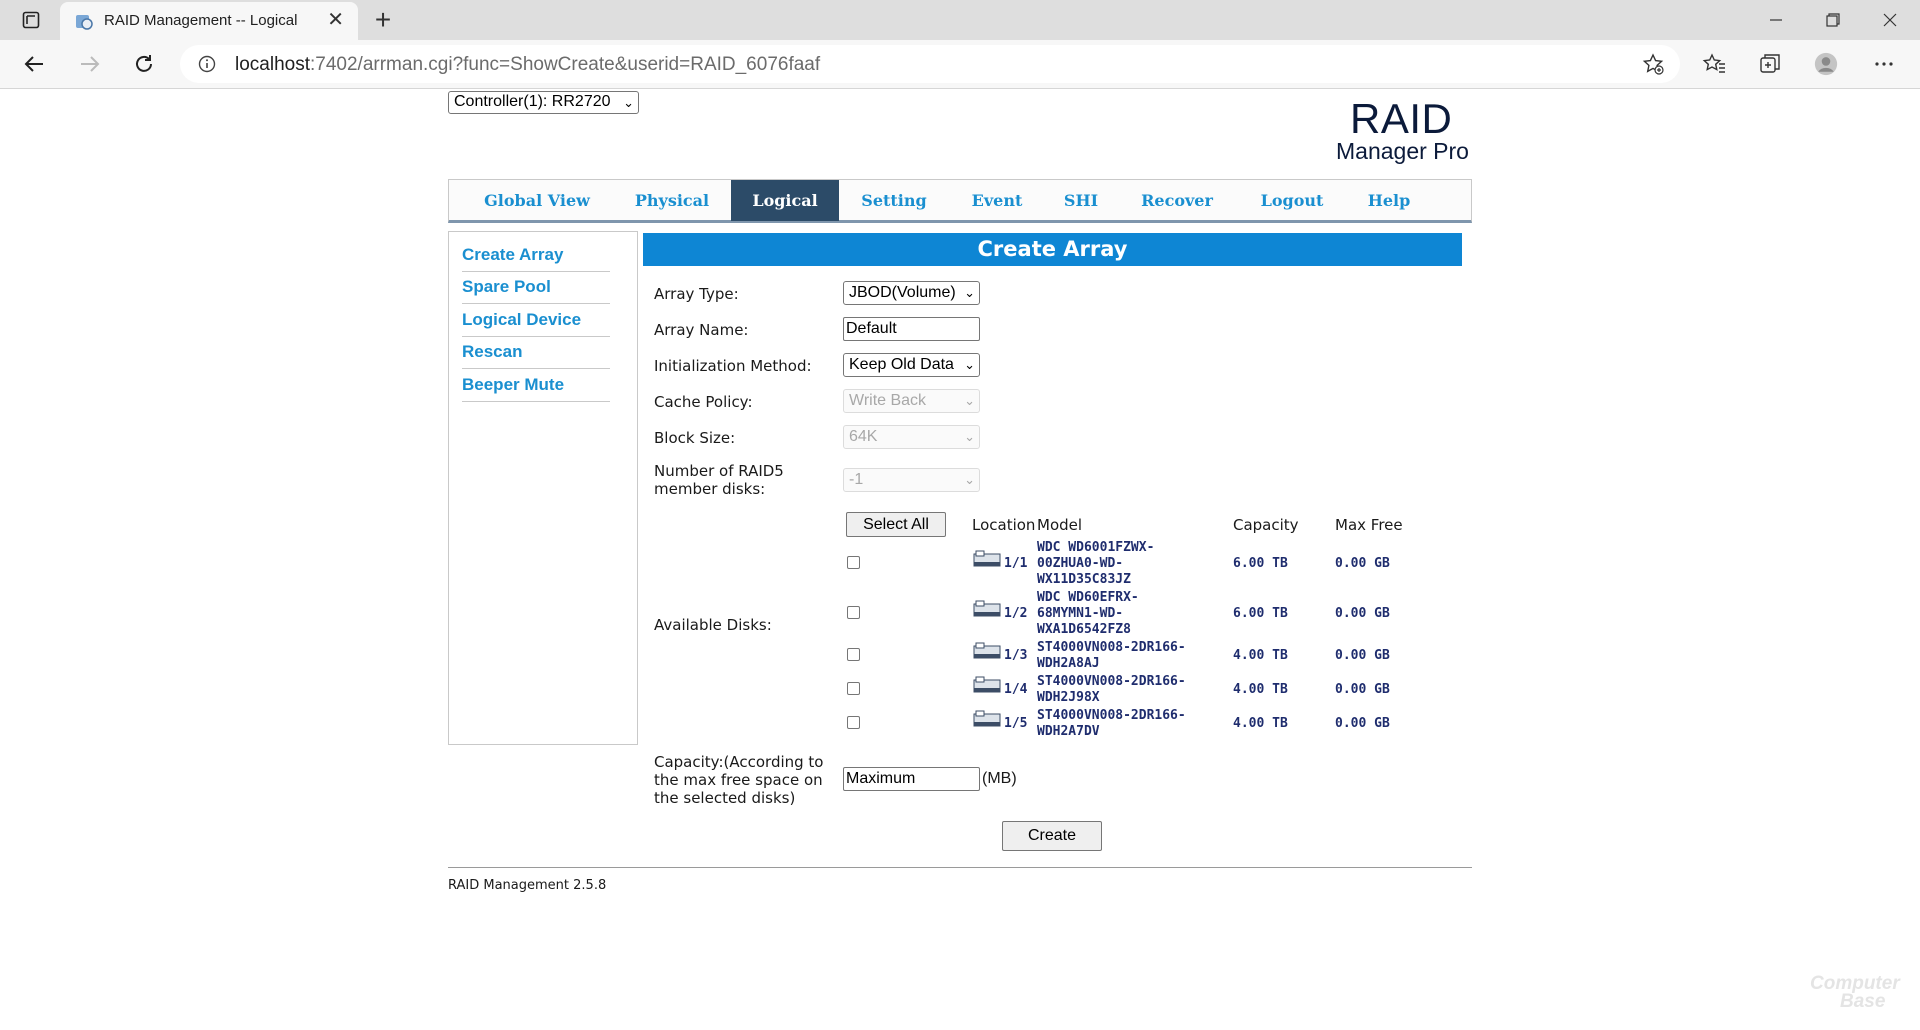 The image size is (1920, 1030). I want to click on select-all-button: Select All, so click(896, 524).